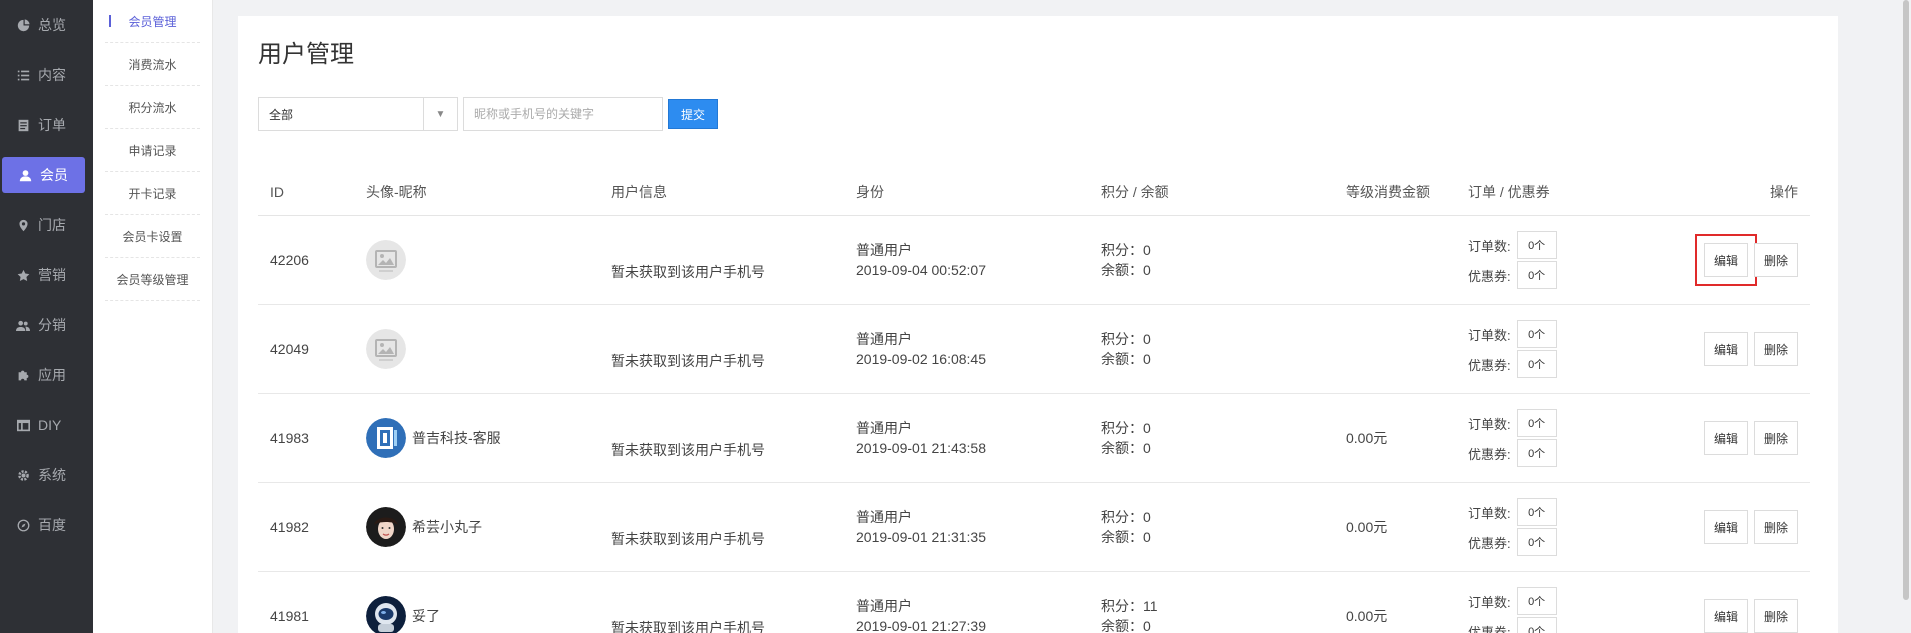  Describe the element at coordinates (152, 193) in the screenshot. I see `subnav-item-4: 开卡记录` at that location.